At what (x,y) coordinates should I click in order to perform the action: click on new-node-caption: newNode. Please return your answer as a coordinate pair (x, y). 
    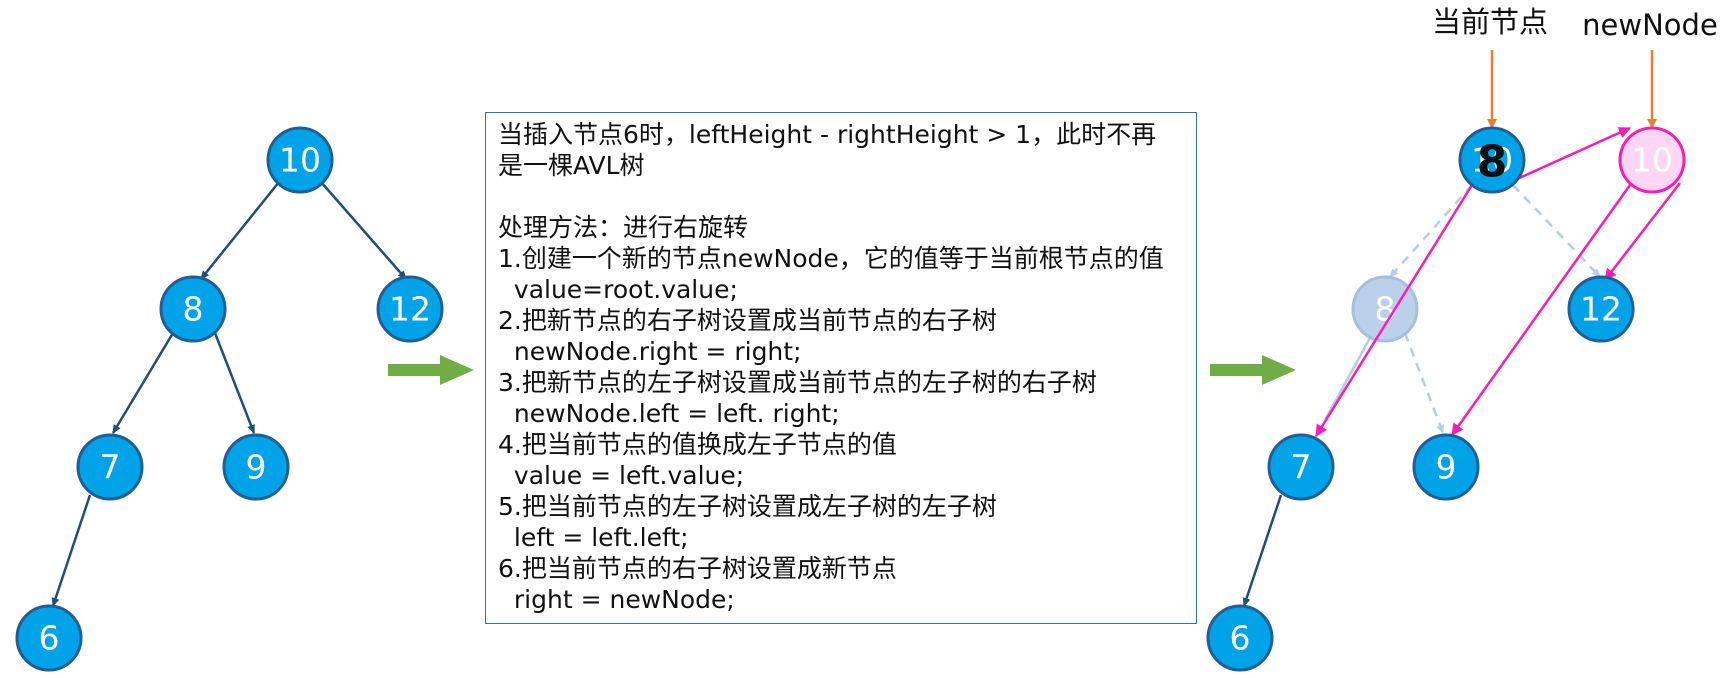
    Looking at the image, I should click on (1650, 25).